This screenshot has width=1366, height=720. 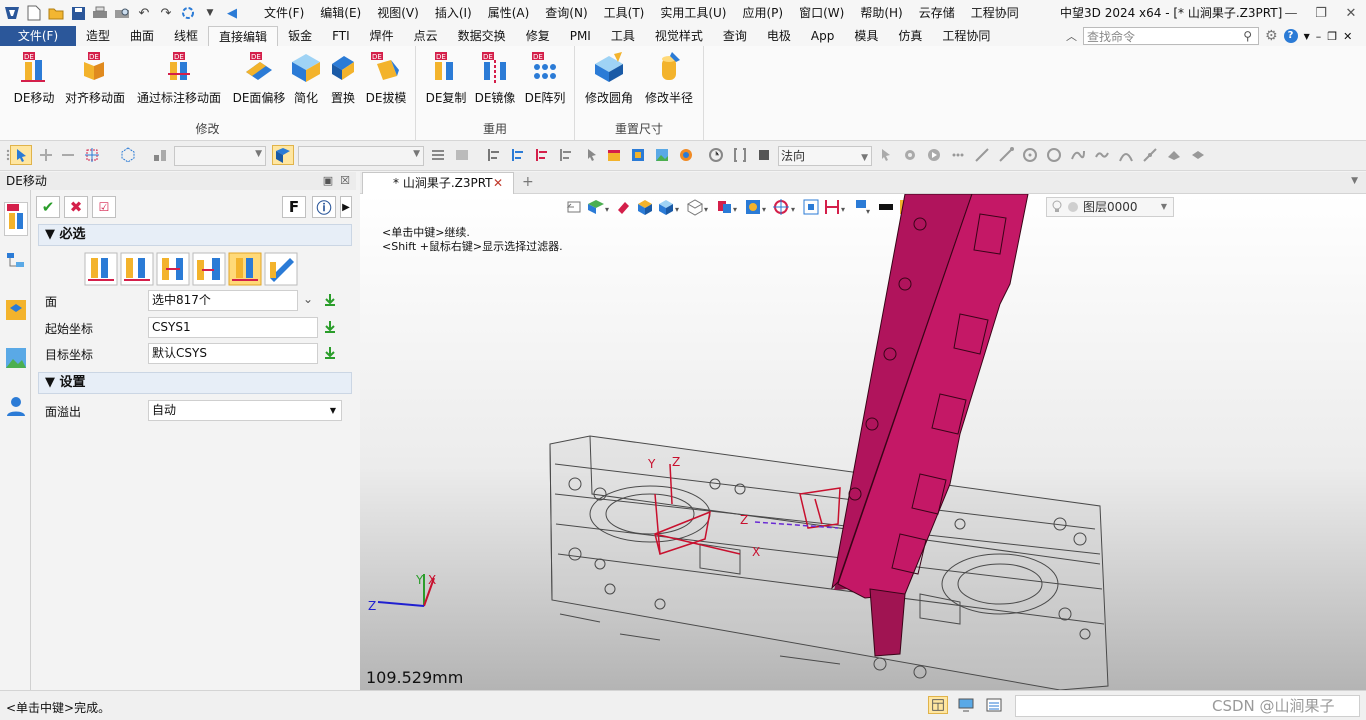 What do you see at coordinates (609, 78) in the screenshot?
I see `modify-fillet-button: 修改圆角` at bounding box center [609, 78].